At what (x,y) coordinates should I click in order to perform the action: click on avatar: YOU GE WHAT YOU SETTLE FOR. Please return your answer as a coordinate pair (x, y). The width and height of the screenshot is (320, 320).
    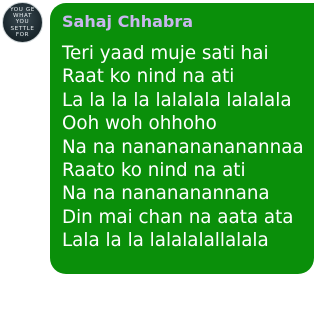
    Looking at the image, I should click on (22, 22).